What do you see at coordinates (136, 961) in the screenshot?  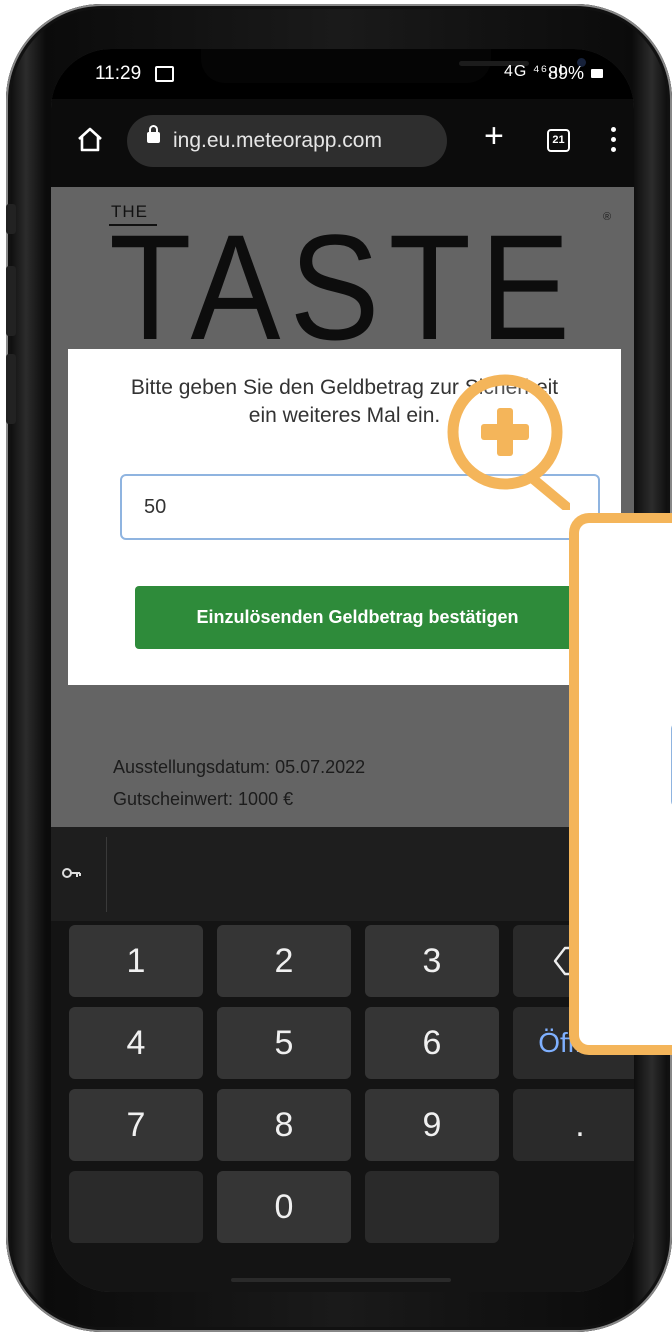 I see `key-1: 1` at bounding box center [136, 961].